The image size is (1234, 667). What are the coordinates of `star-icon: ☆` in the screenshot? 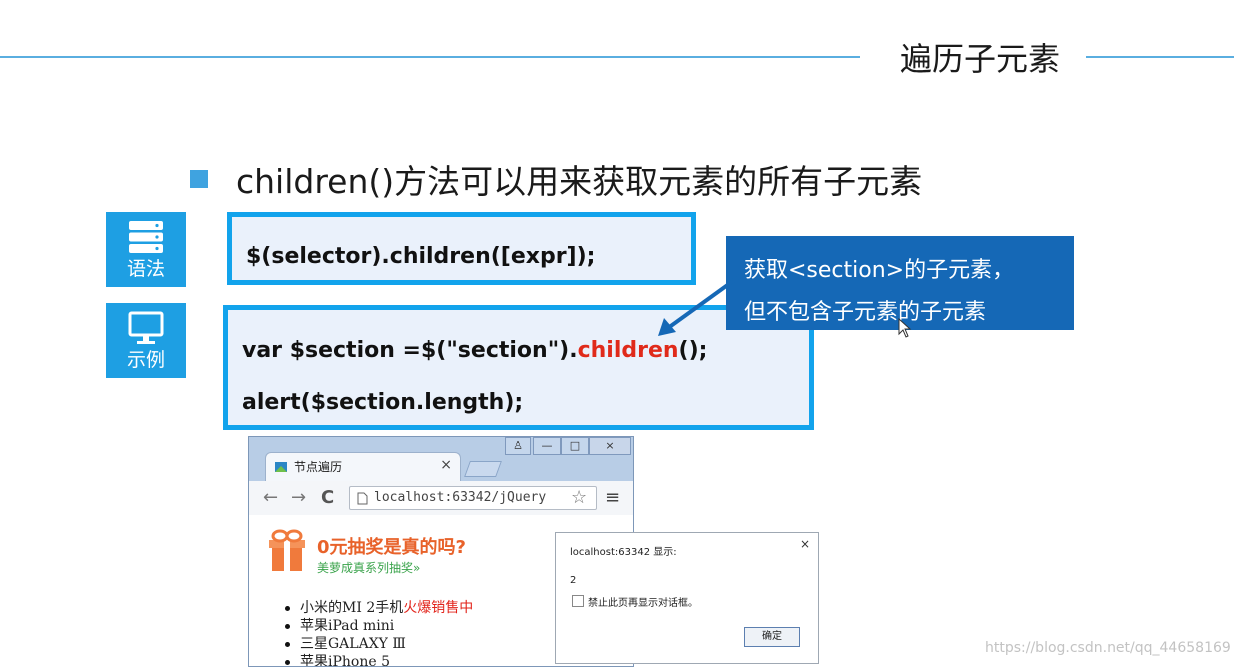 It's located at (579, 497).